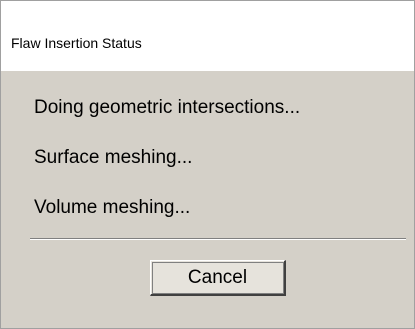 This screenshot has width=415, height=329. Describe the element at coordinates (218, 278) in the screenshot. I see `cancel-button: Cancel` at that location.